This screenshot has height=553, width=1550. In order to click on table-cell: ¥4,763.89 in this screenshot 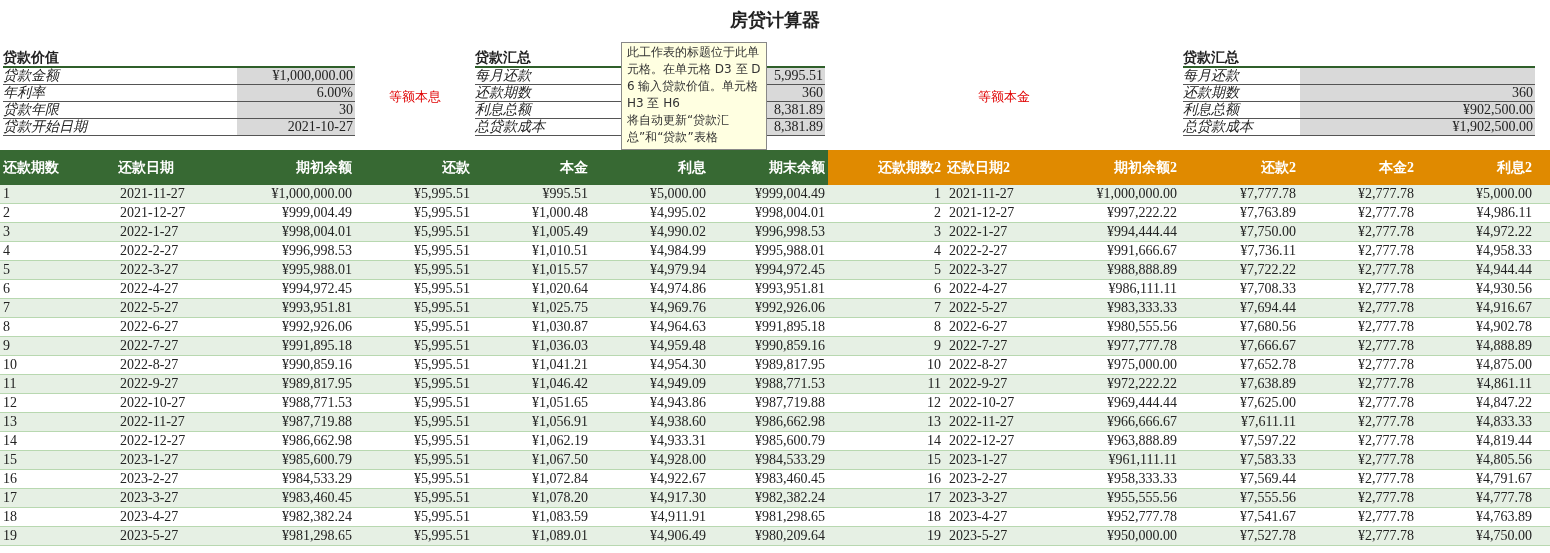, I will do `click(1504, 516)`.